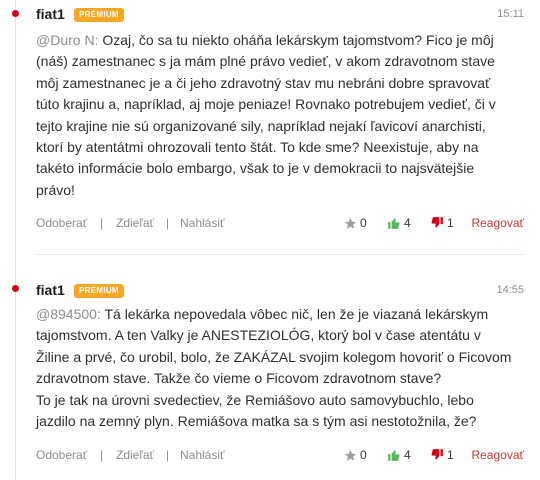 The image size is (540, 480). I want to click on comment-divider, so click(280, 254).